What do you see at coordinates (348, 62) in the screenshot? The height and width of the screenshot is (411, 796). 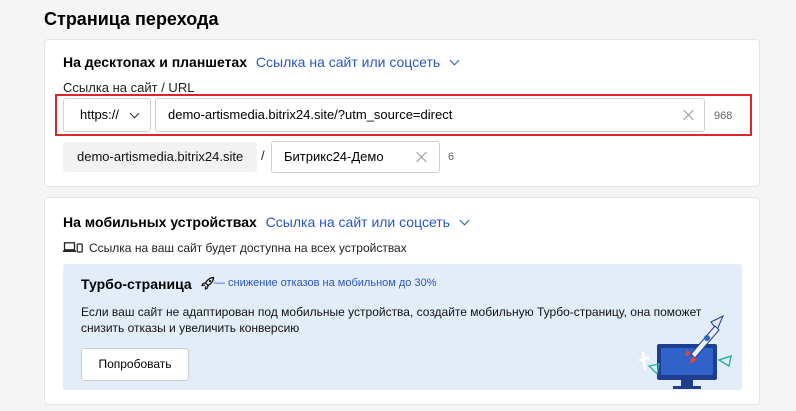 I see `desktop-link-mode-label: Ссылка на сайт или соцсеть` at bounding box center [348, 62].